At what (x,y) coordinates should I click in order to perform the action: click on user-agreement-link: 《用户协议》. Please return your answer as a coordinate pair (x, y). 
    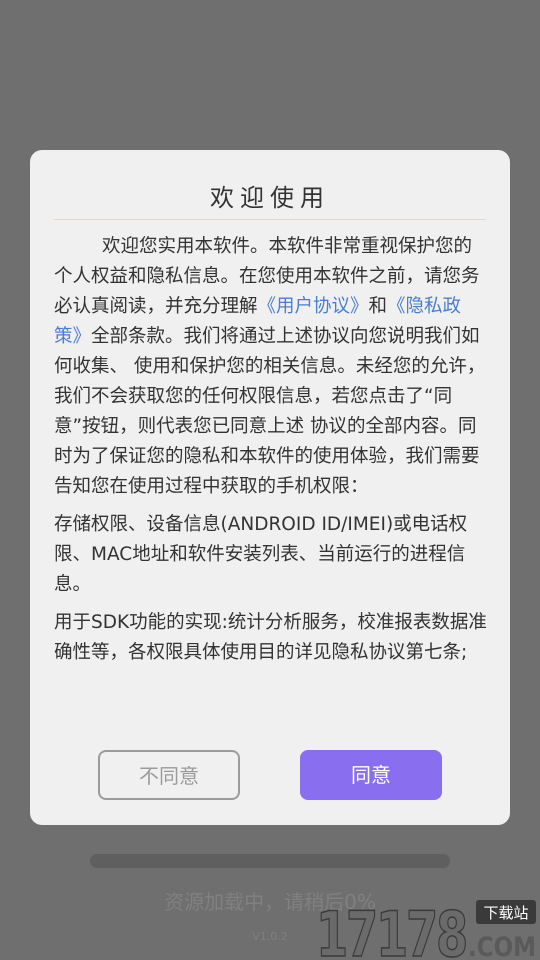
    Looking at the image, I should click on (313, 306).